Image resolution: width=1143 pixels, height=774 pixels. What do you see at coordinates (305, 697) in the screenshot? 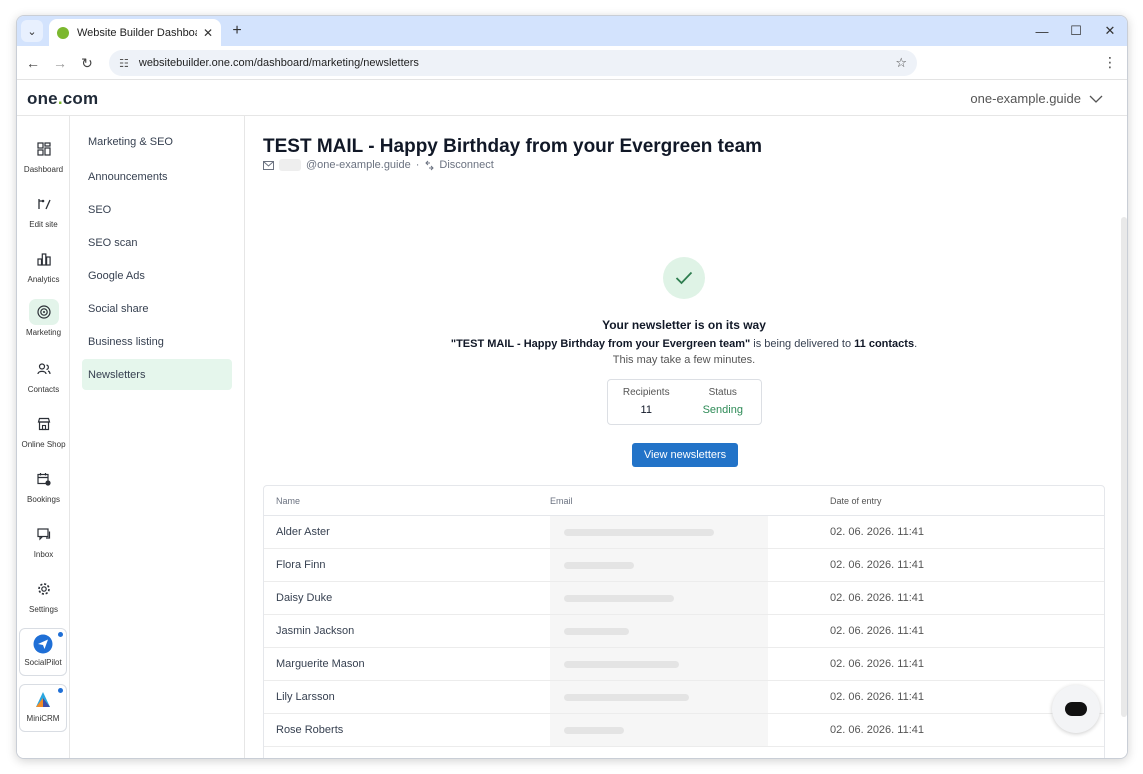
I see `cell-name: Lily Larsson` at bounding box center [305, 697].